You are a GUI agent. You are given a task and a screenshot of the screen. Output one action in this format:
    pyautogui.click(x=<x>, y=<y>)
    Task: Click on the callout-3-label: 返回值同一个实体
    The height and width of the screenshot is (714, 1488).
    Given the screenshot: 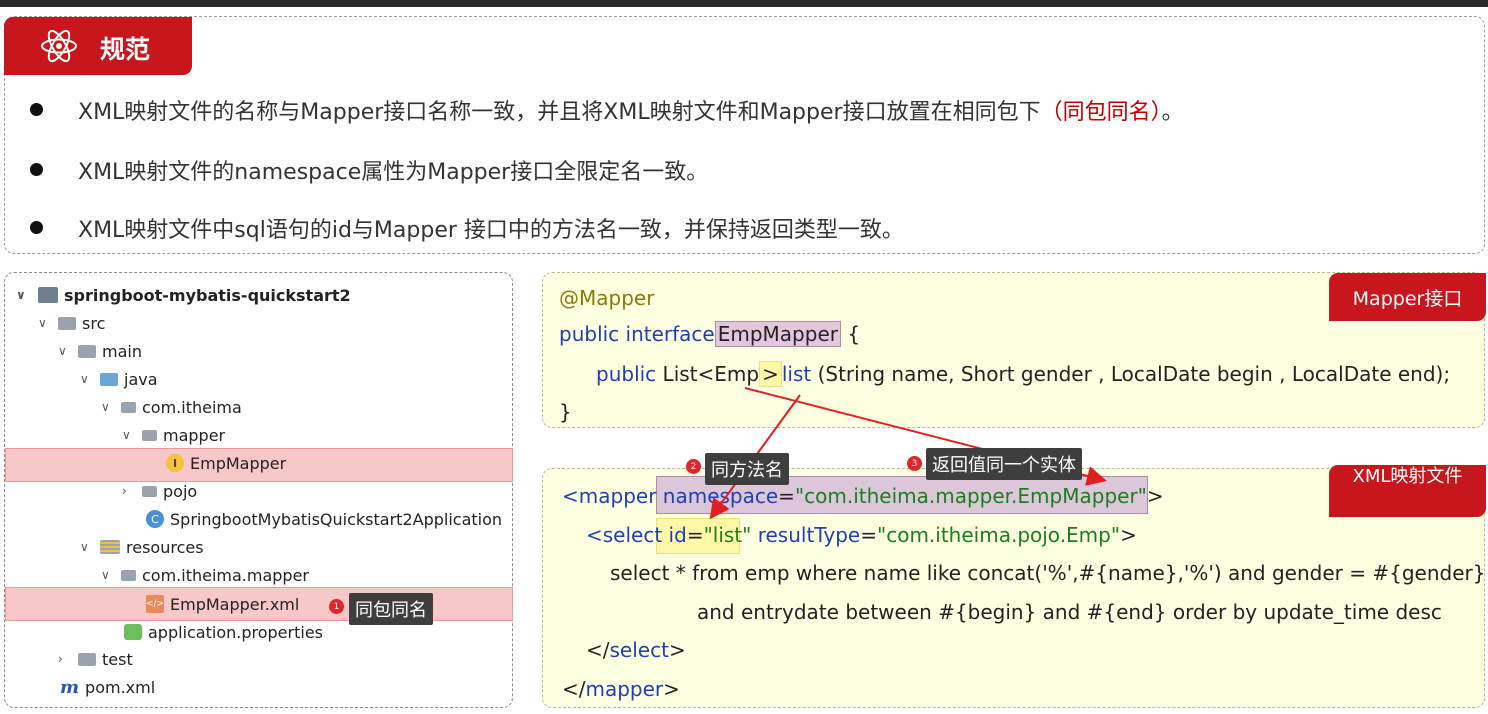 What is the action you would take?
    pyautogui.click(x=1004, y=464)
    